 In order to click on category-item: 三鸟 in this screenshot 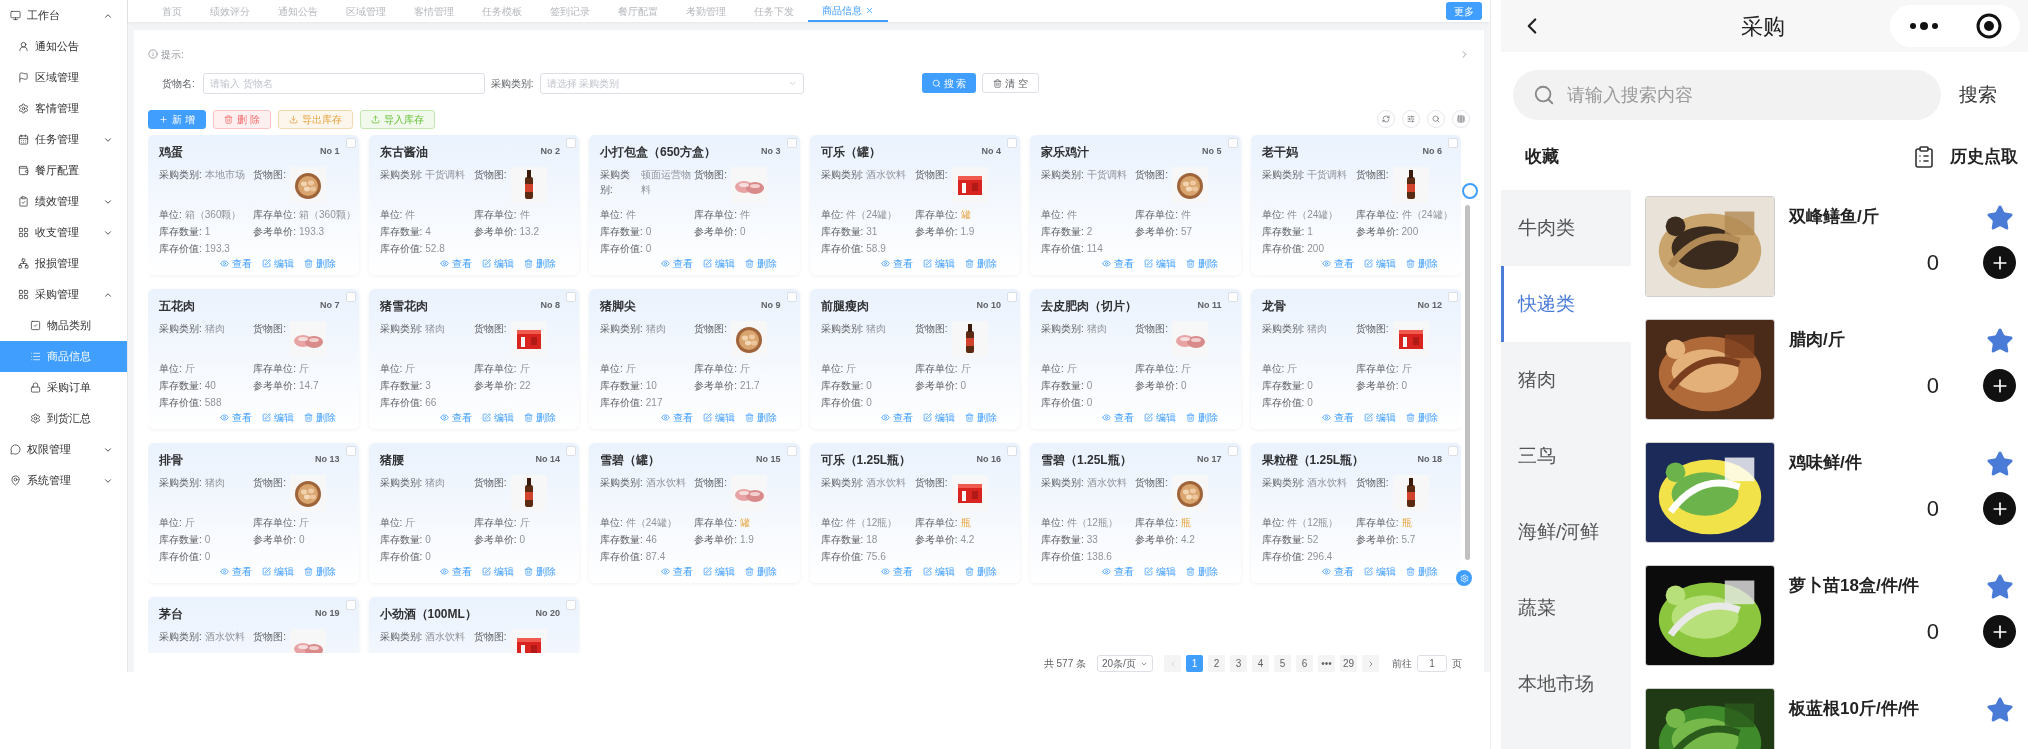, I will do `click(1566, 456)`.